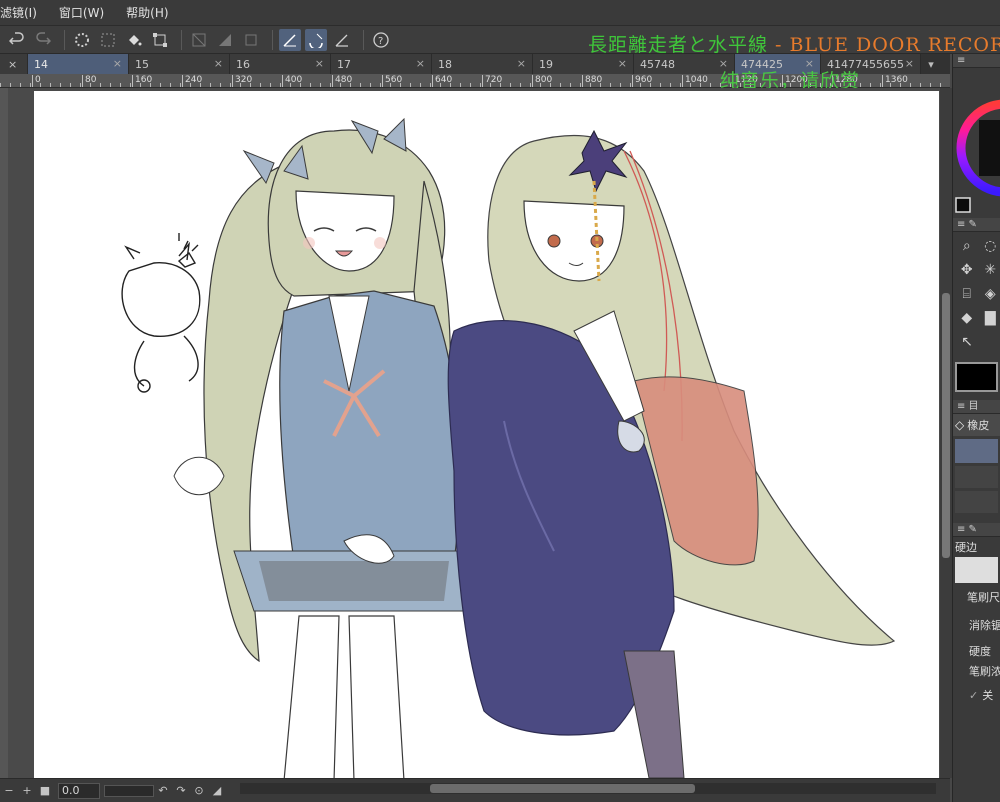 Image resolution: width=1000 pixels, height=802 pixels. I want to click on fill-selection-icon, so click(225, 40).